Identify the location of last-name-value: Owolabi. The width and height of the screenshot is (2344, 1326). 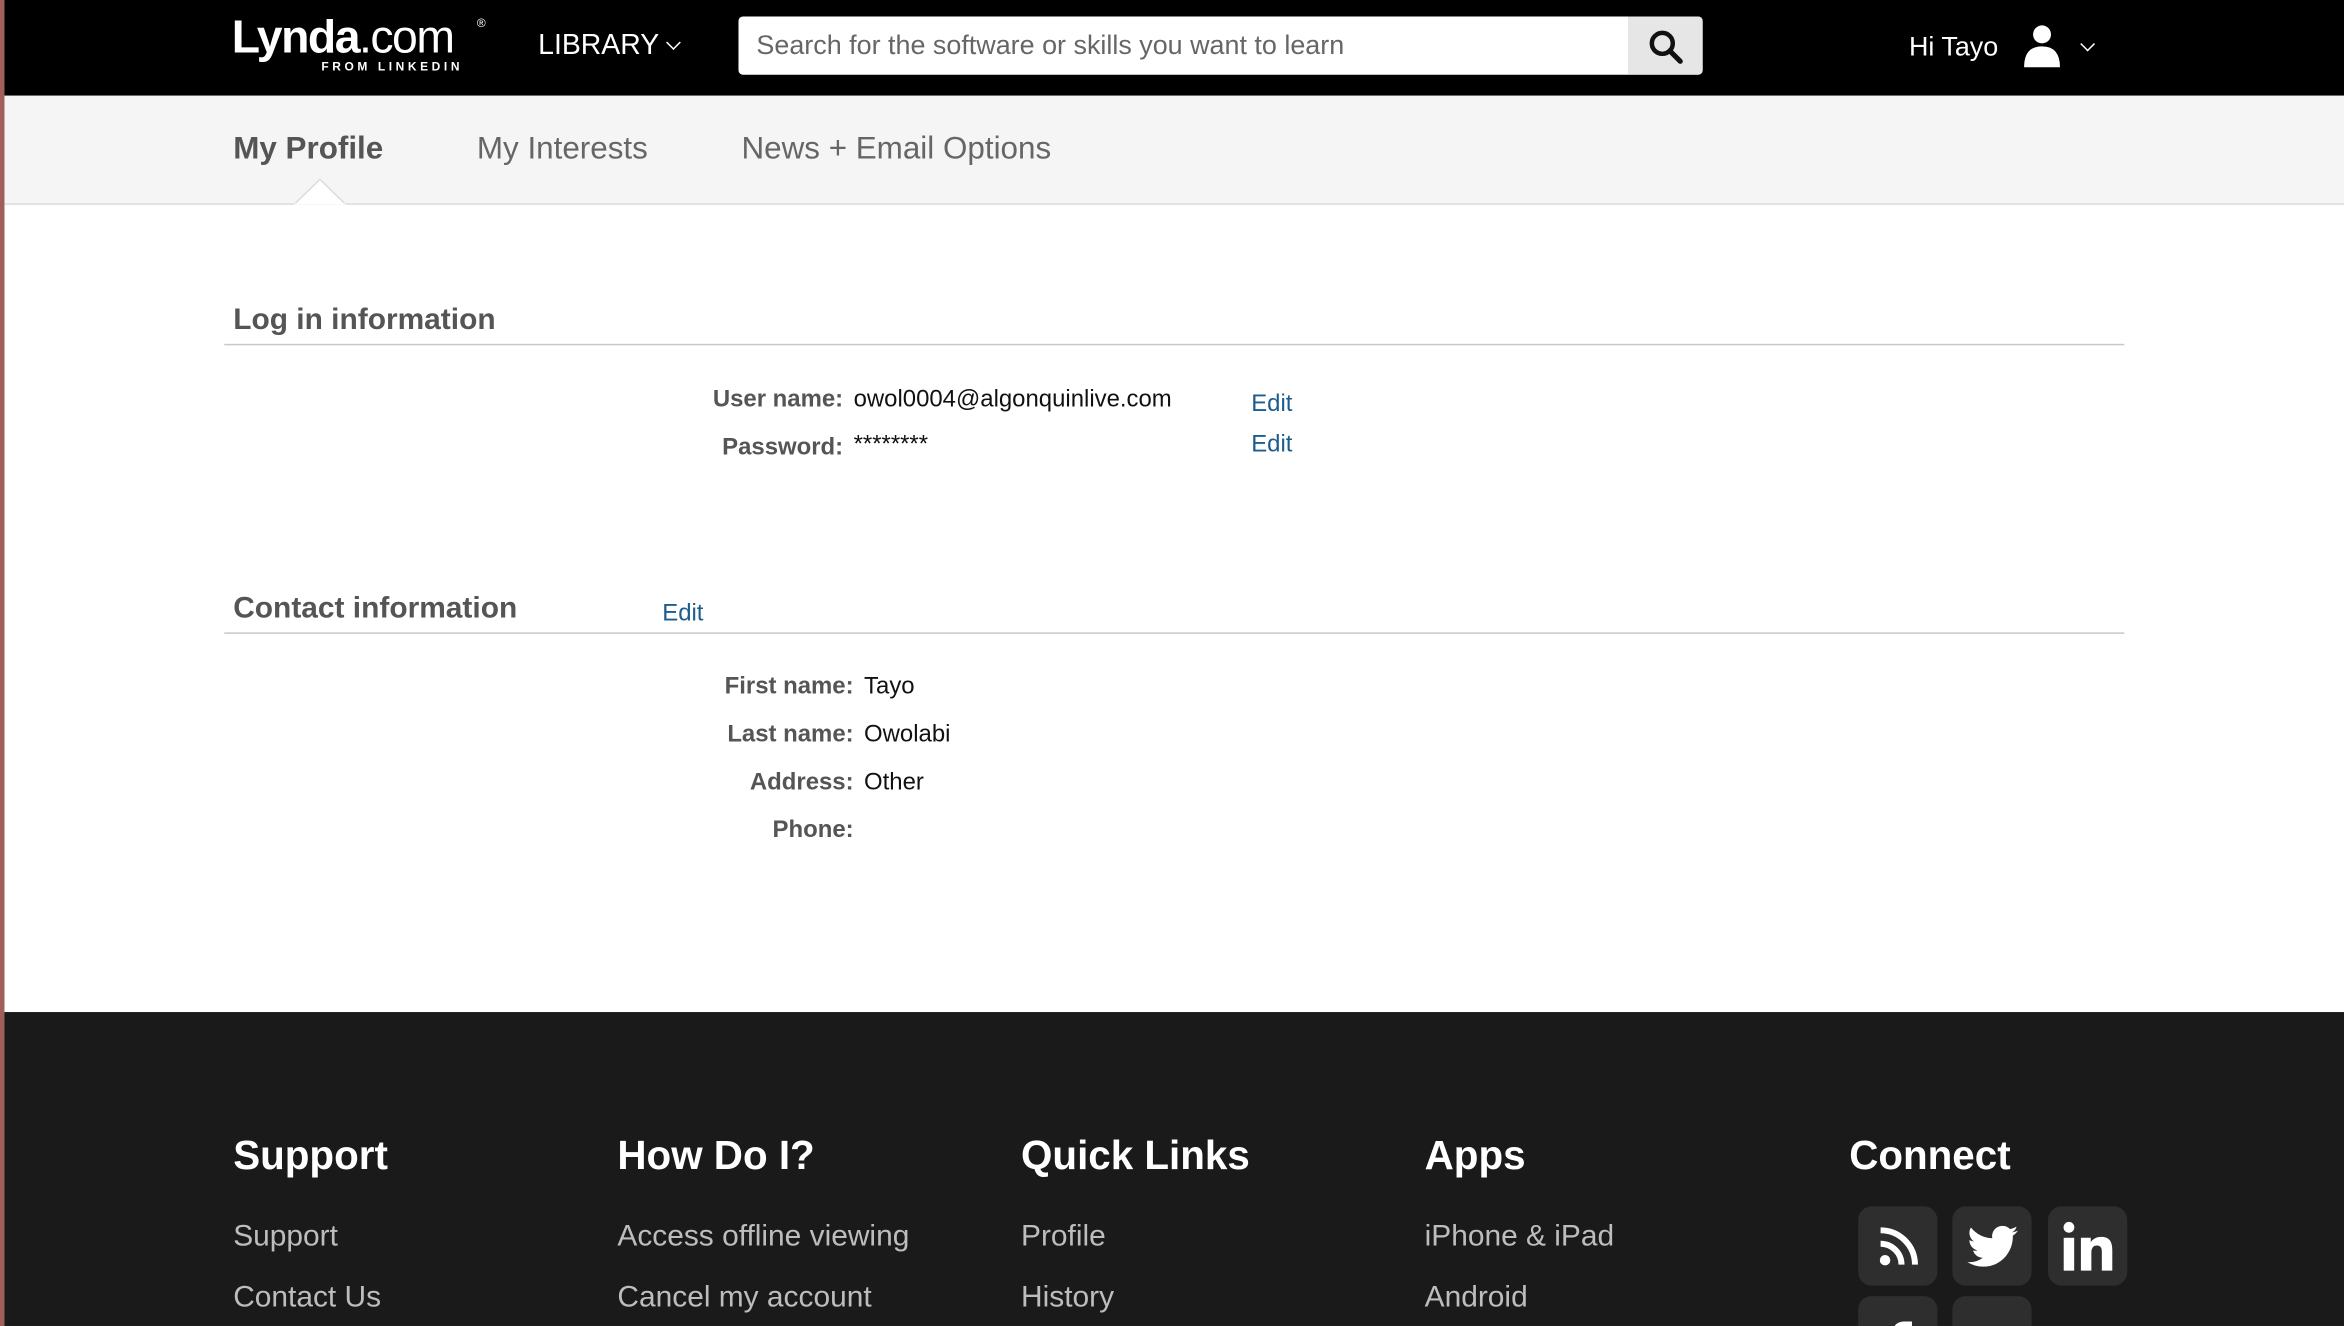
(907, 735).